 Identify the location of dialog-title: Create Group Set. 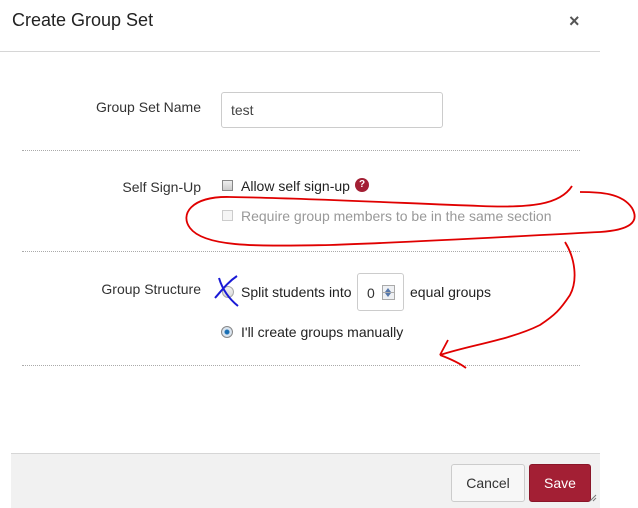
(83, 20).